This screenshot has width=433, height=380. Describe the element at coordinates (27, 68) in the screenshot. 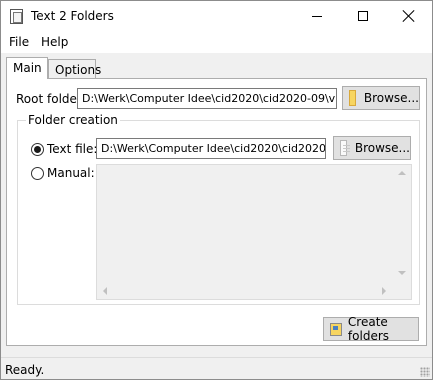

I see `tab-main: Main` at that location.